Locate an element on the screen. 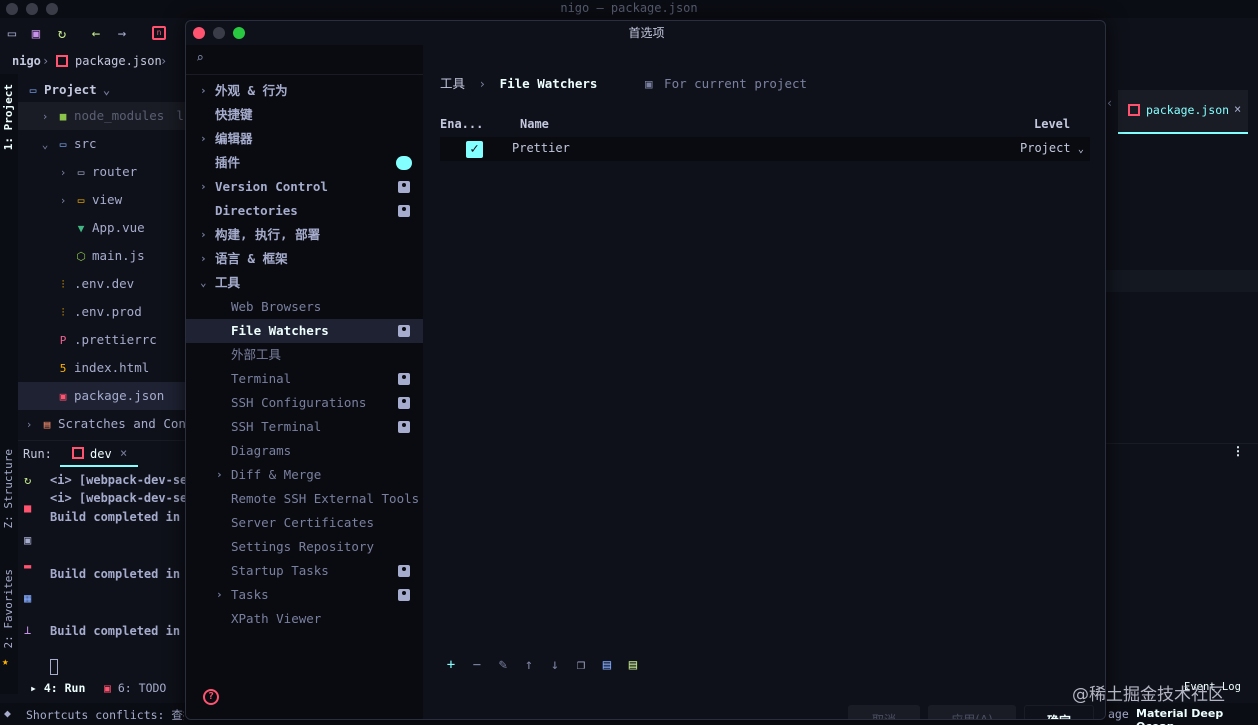 This screenshot has height=725, width=1258. breadcrumb-project: nigo is located at coordinates (26, 61).